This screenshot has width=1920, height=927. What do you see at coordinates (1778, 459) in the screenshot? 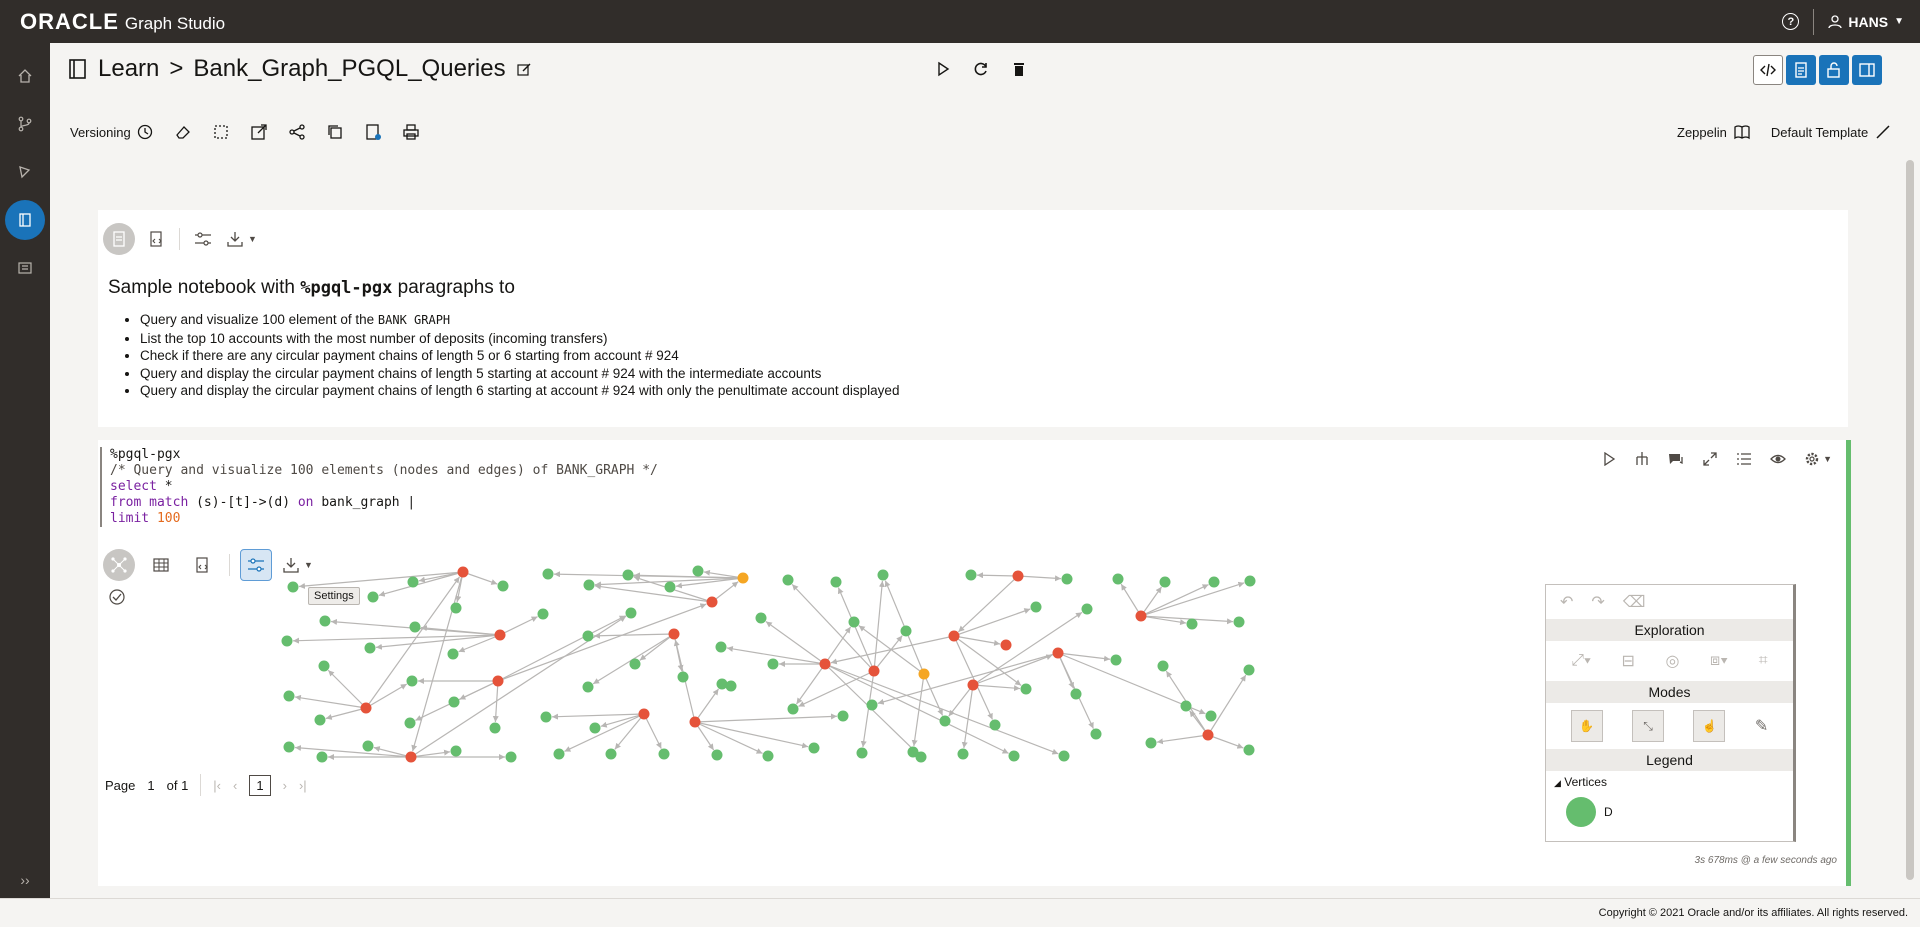
I see `eye-icon` at bounding box center [1778, 459].